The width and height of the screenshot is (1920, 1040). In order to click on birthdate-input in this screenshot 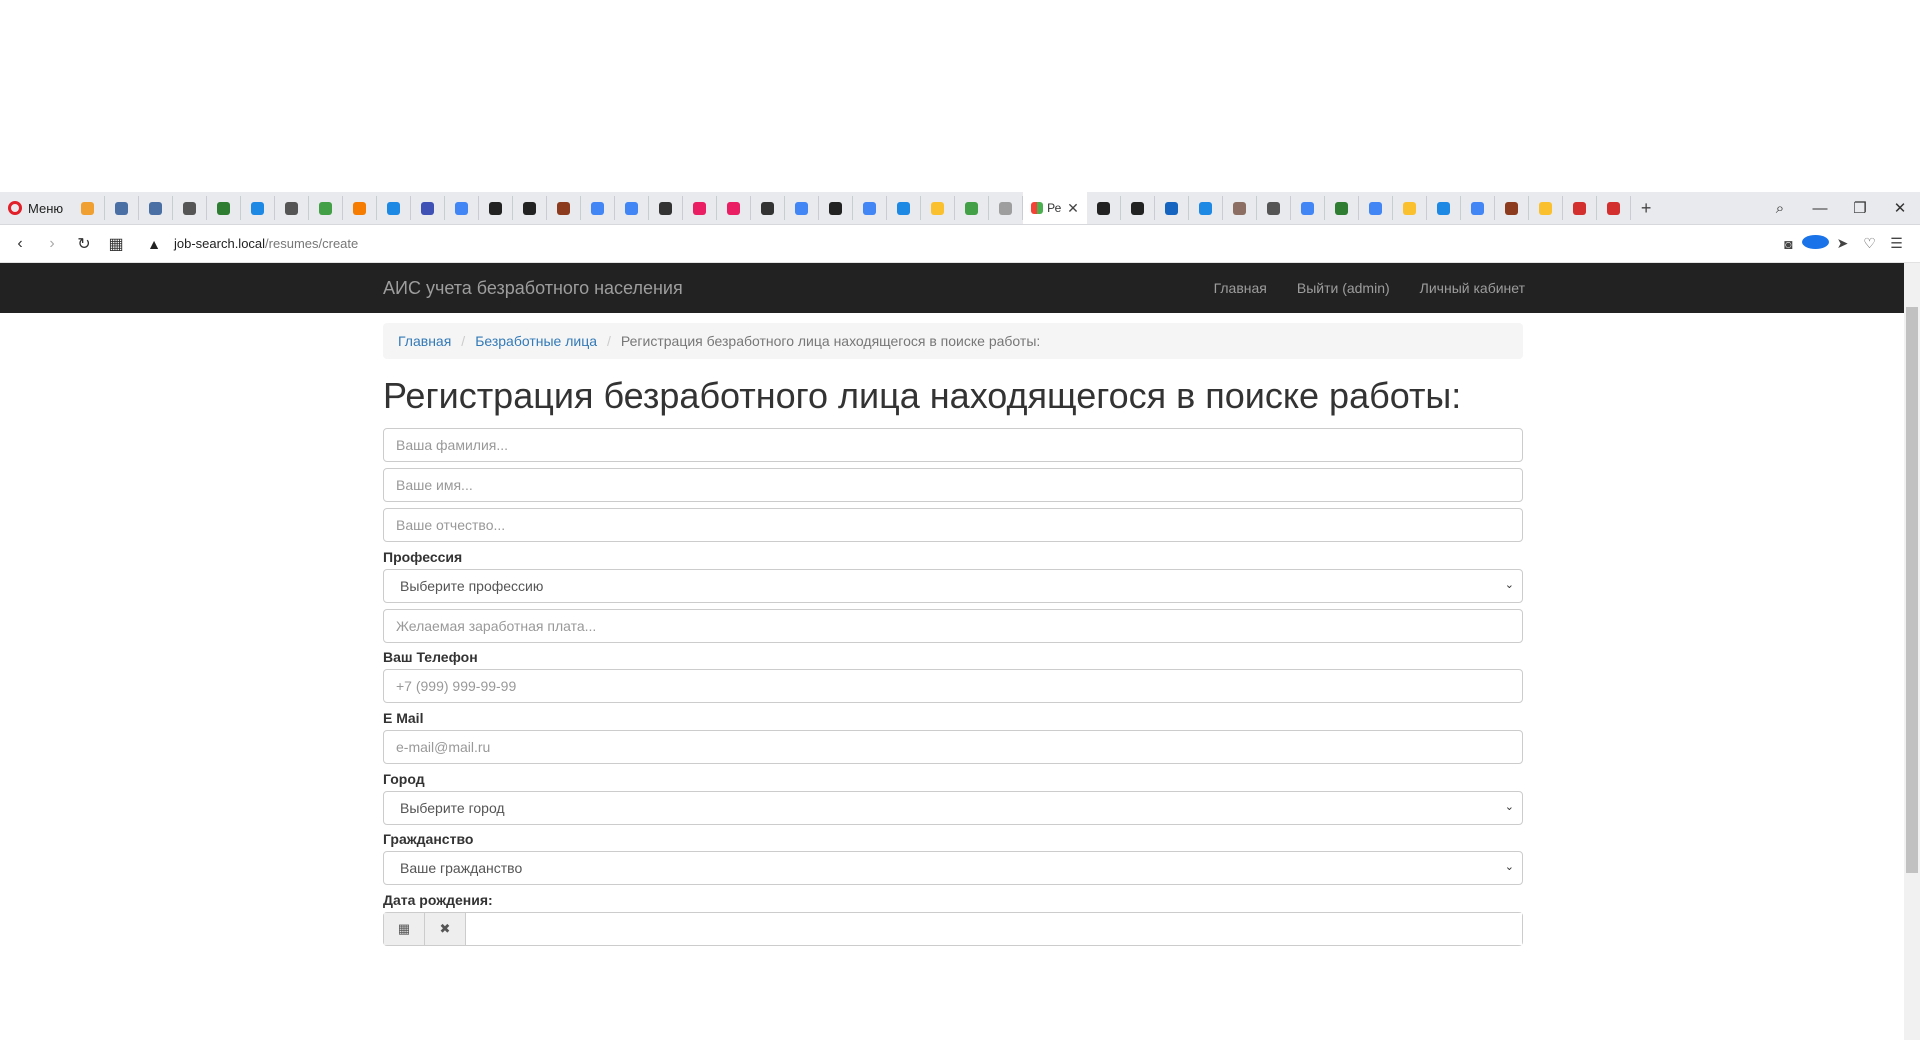, I will do `click(994, 929)`.